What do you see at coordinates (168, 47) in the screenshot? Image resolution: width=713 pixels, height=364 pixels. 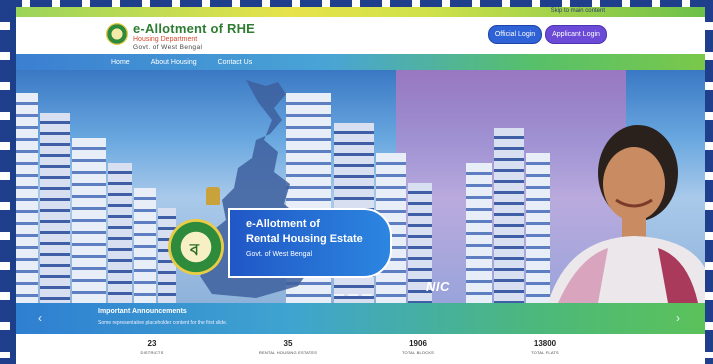 I see `brand-government: Govt. of West Bengal` at bounding box center [168, 47].